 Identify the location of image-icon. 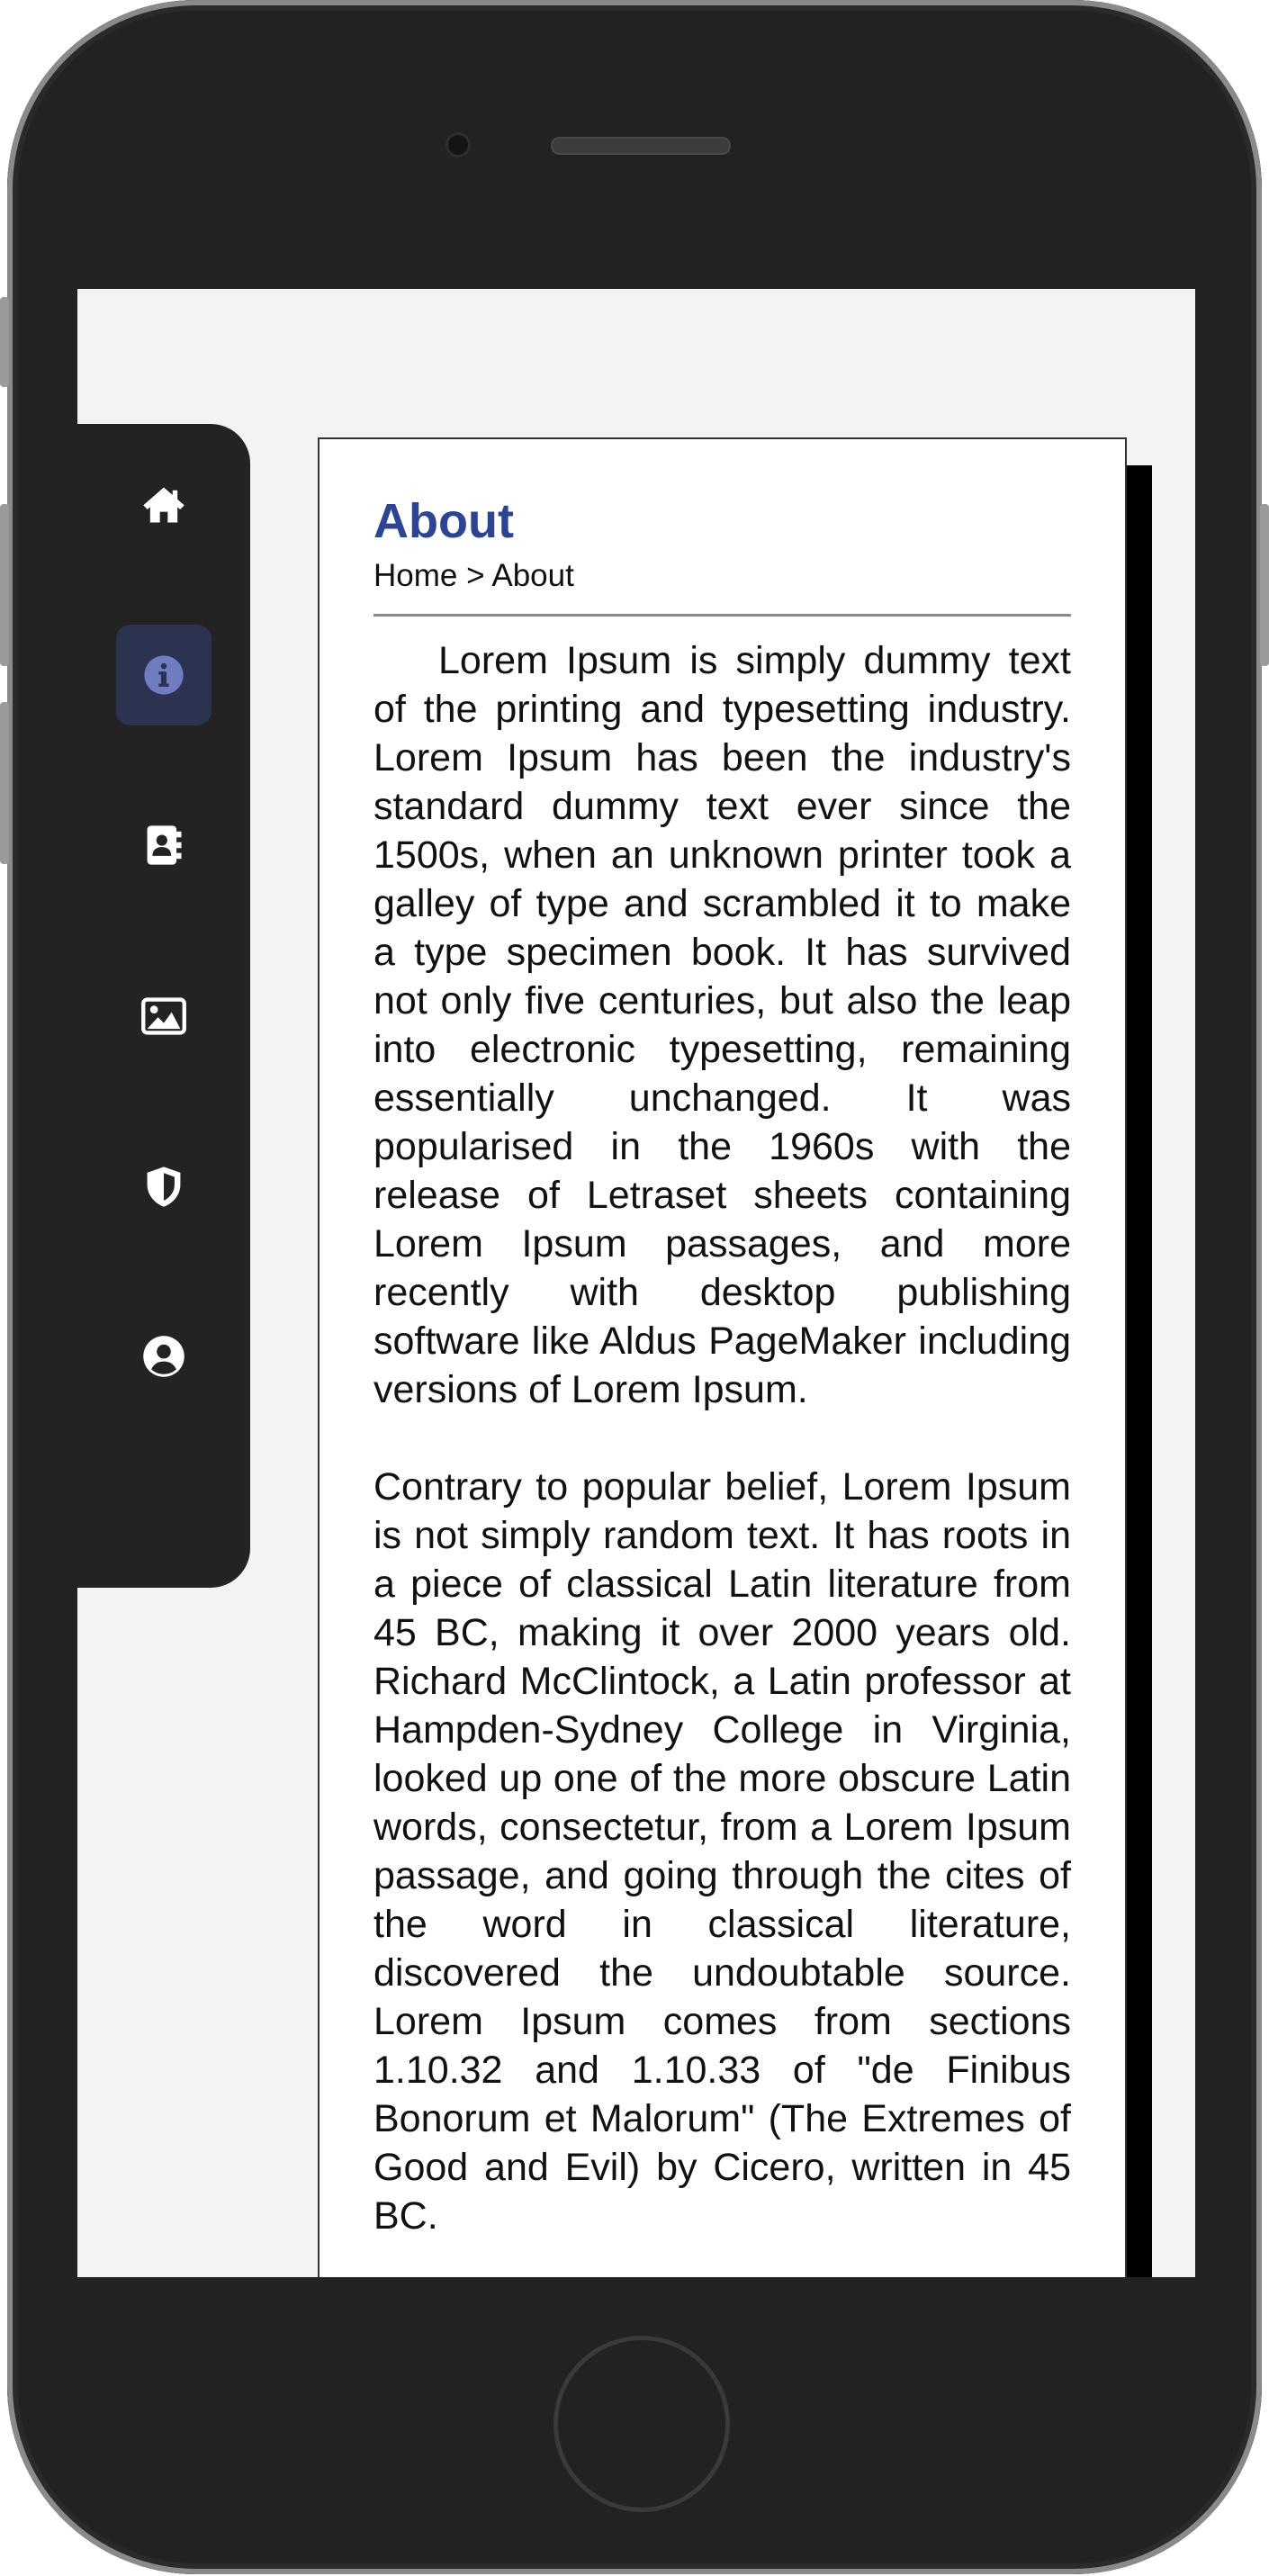
(164, 1016).